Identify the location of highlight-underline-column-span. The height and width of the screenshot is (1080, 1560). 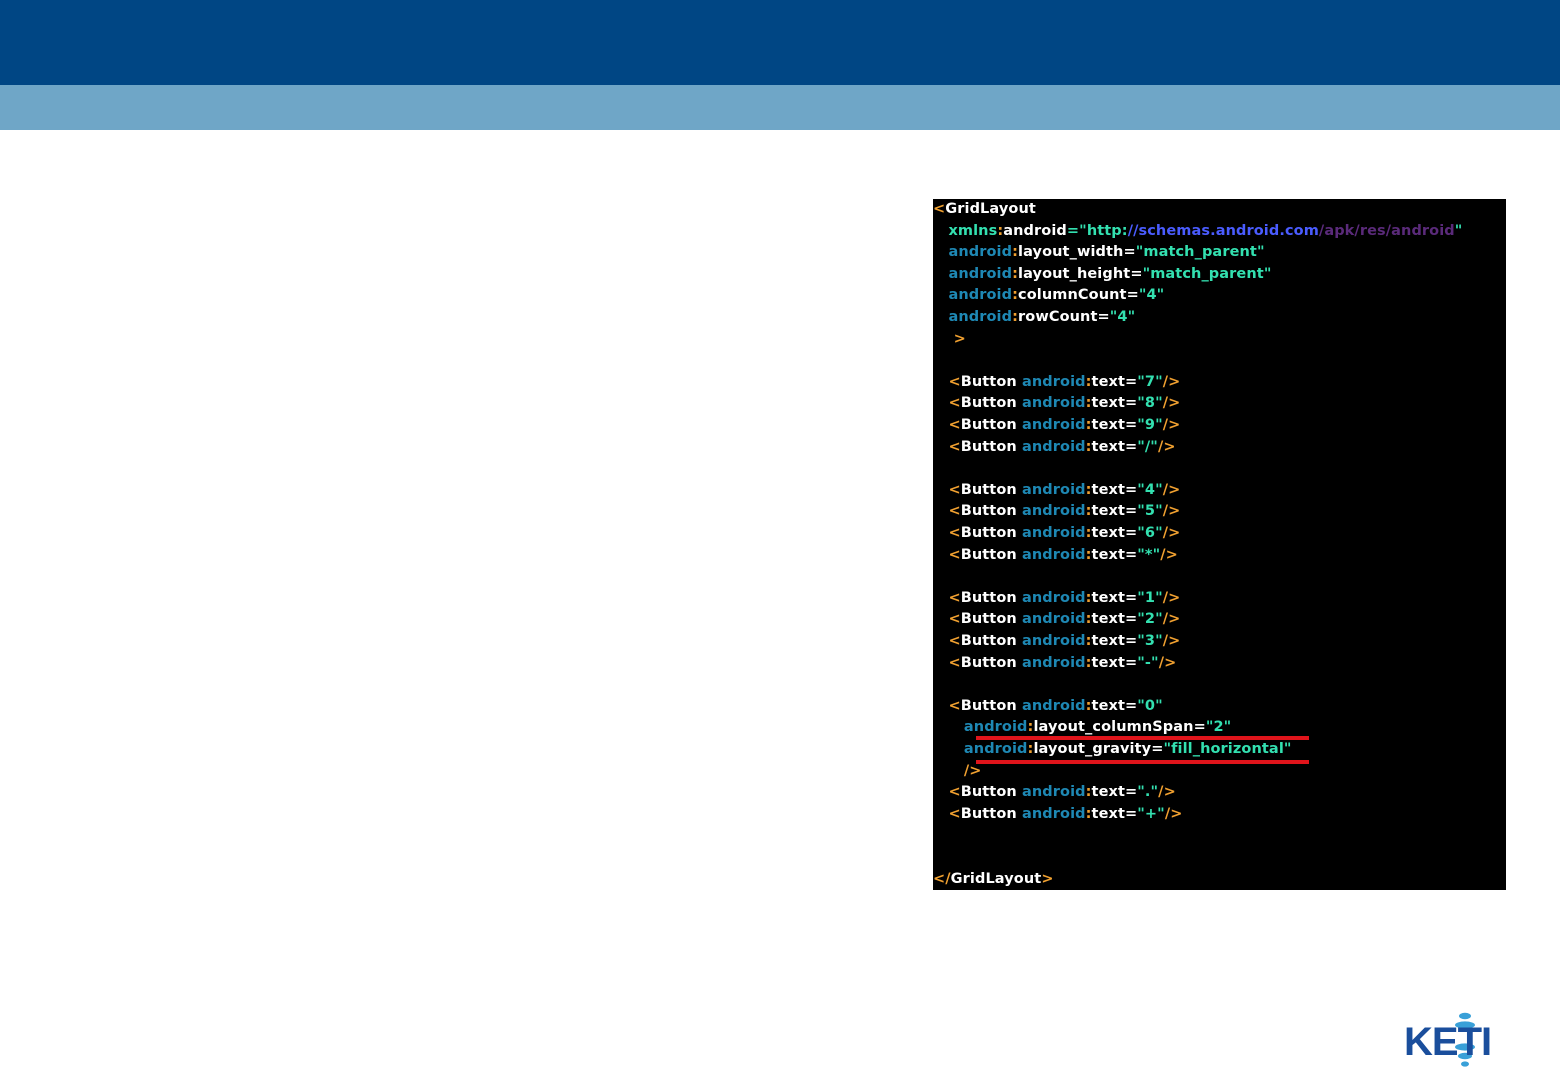
(1142, 738).